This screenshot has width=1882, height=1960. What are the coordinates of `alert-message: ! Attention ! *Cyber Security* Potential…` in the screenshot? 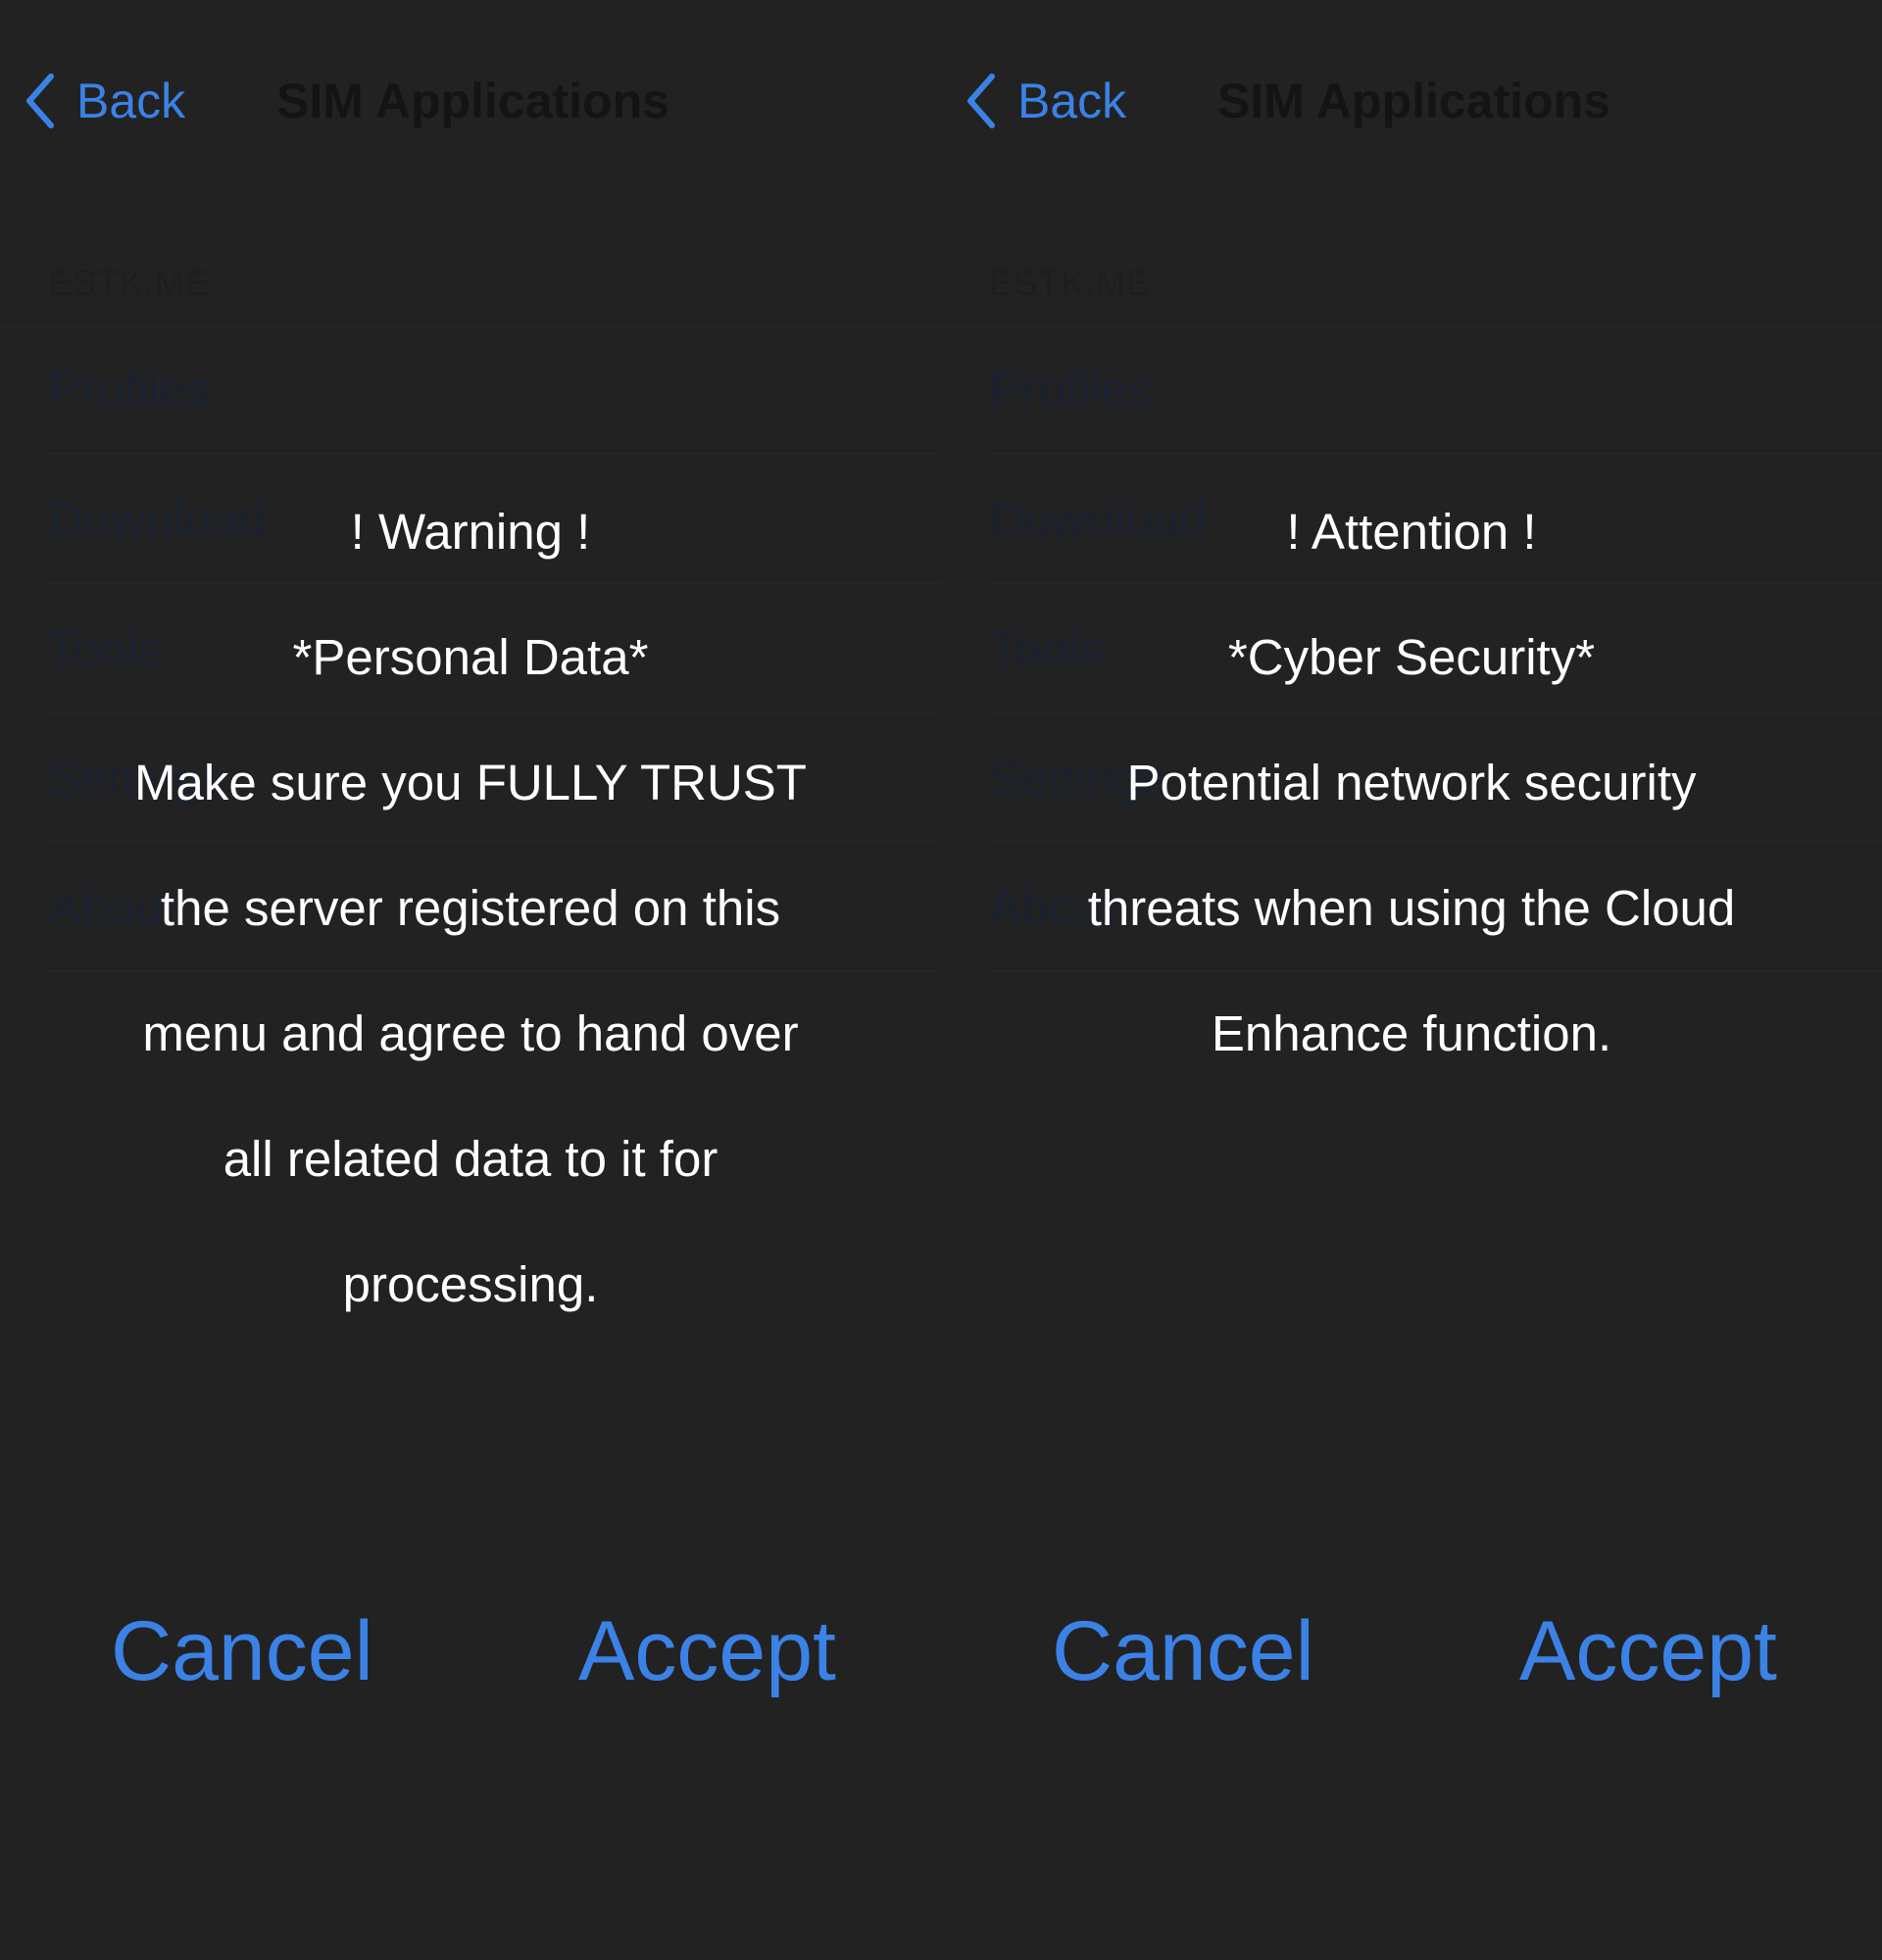 It's located at (1411, 783).